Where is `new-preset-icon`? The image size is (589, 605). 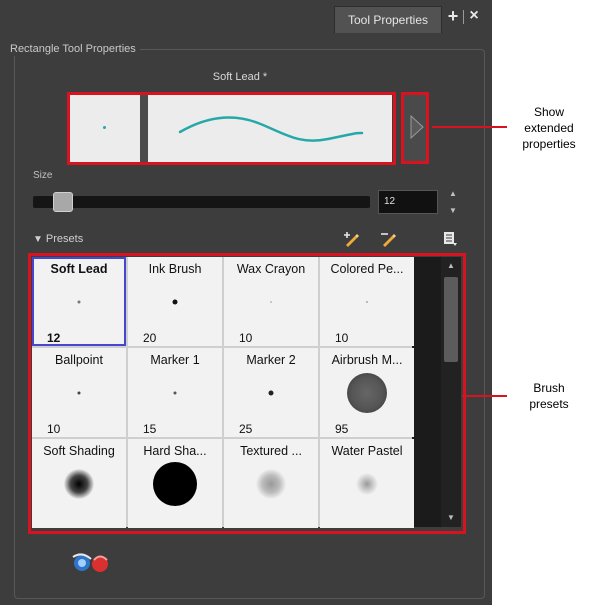 new-preset-icon is located at coordinates (352, 239).